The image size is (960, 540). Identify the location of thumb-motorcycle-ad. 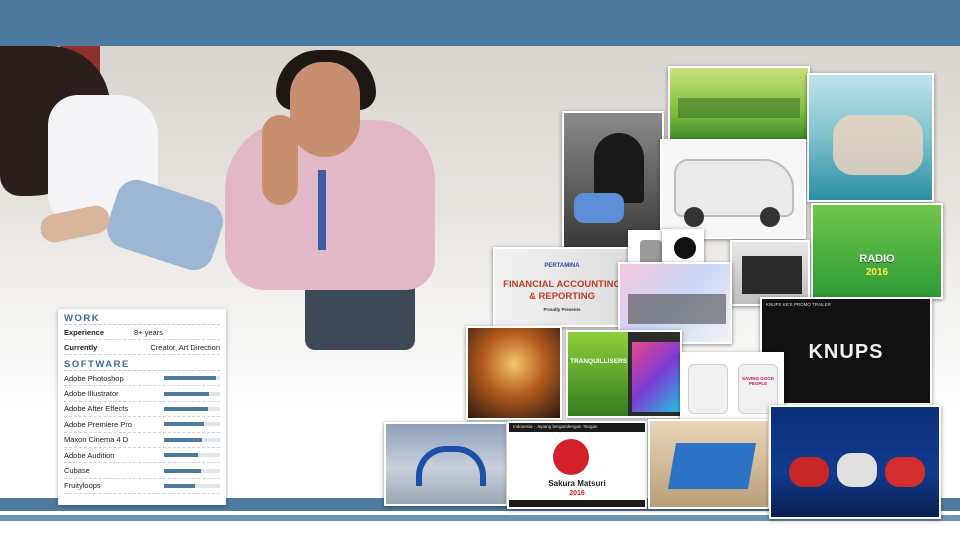
(855, 462).